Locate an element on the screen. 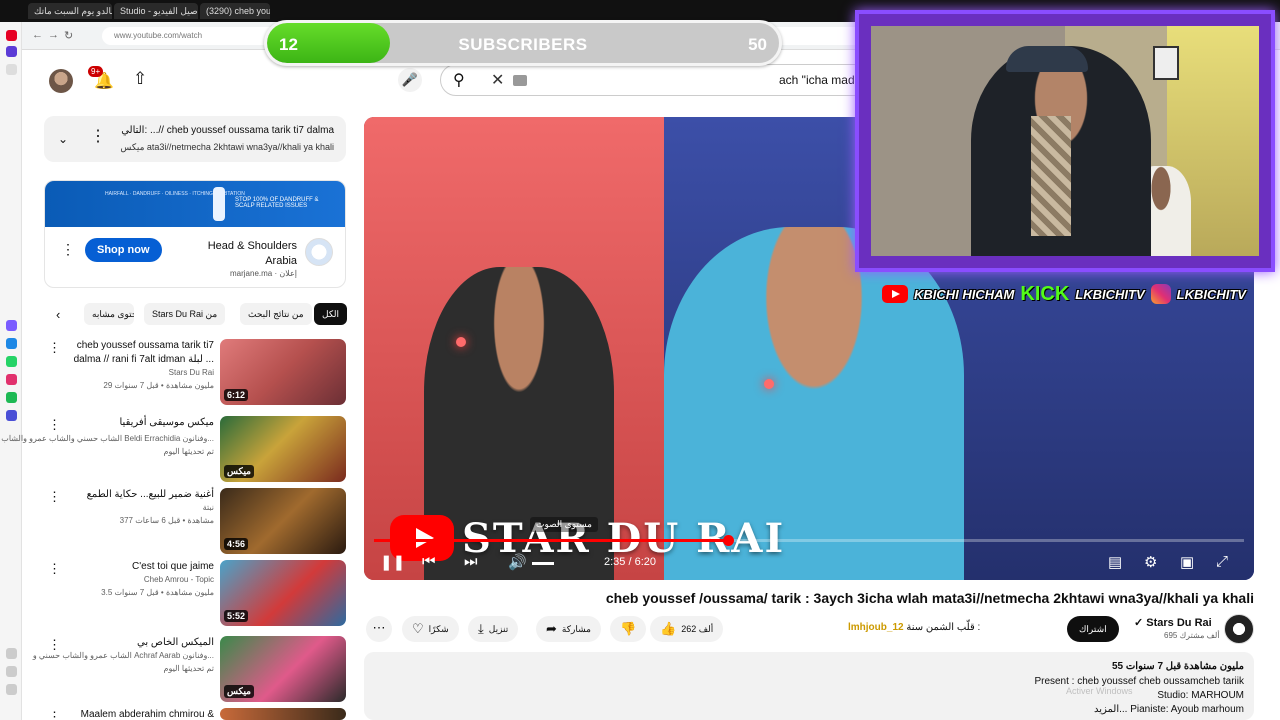 This screenshot has height=720, width=1280. volume-icon: 🔊 is located at coordinates (517, 562).